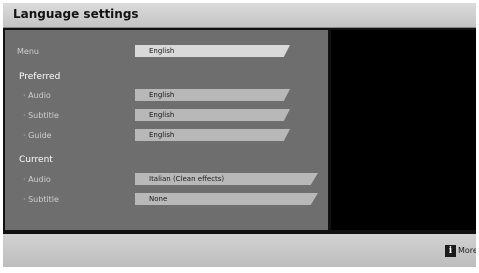 This screenshot has height=273, width=479. I want to click on menu-language-select: English, so click(212, 51).